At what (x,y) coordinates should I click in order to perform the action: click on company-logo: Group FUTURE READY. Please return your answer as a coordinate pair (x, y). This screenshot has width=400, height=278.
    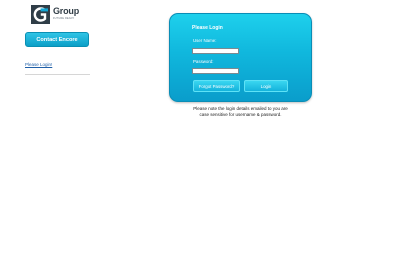
    Looking at the image, I should click on (61, 15).